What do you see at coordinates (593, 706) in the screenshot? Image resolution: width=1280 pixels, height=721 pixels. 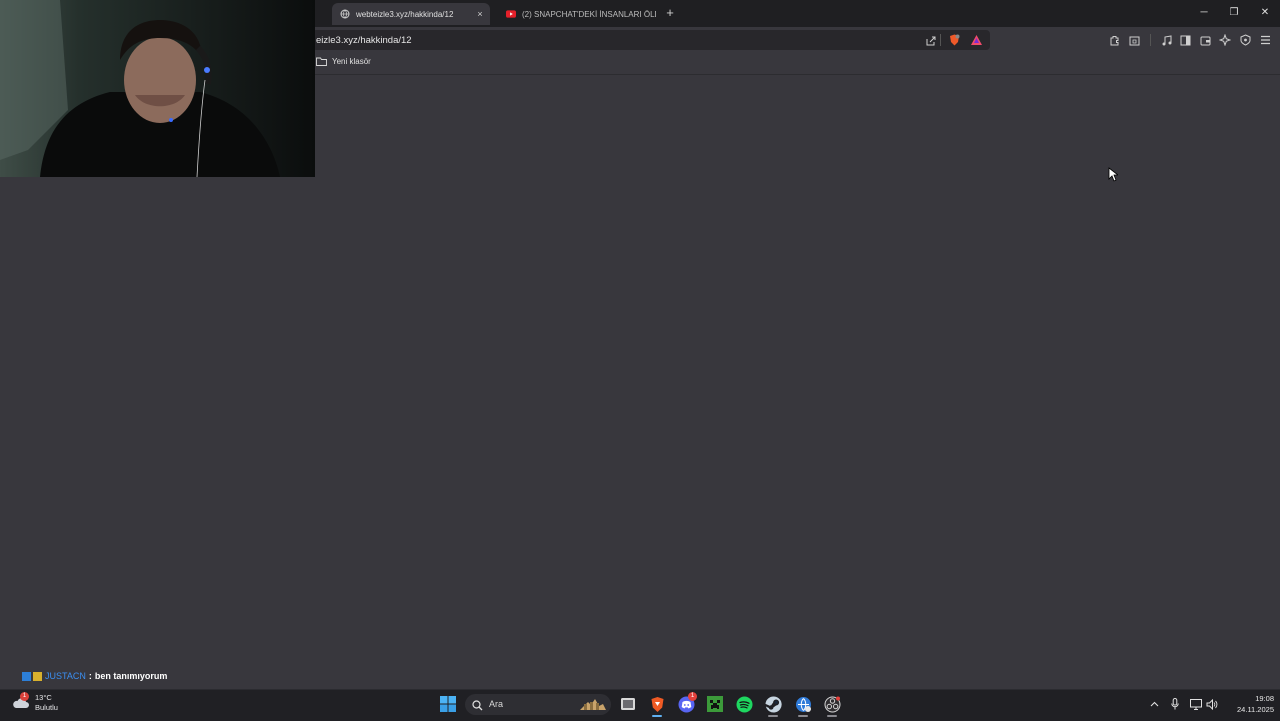 I see `search-highlight-image` at bounding box center [593, 706].